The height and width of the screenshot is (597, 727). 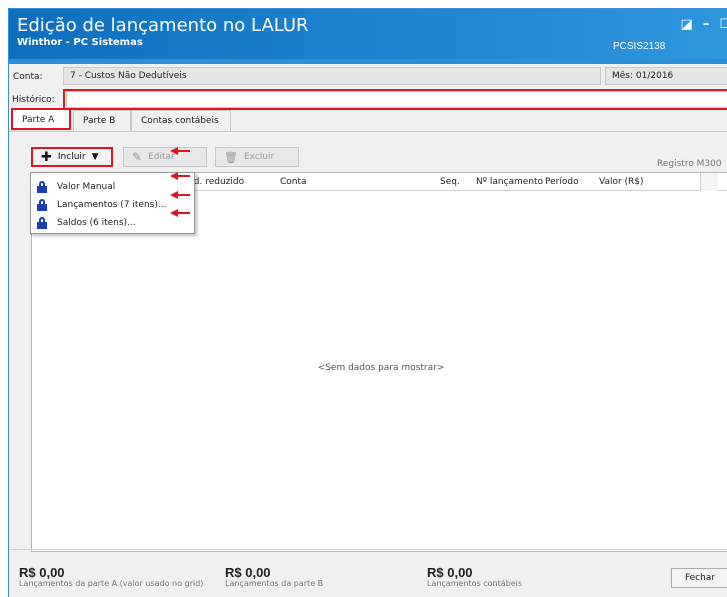 I want to click on total-contabeis: R$ 0,00, so click(x=450, y=572).